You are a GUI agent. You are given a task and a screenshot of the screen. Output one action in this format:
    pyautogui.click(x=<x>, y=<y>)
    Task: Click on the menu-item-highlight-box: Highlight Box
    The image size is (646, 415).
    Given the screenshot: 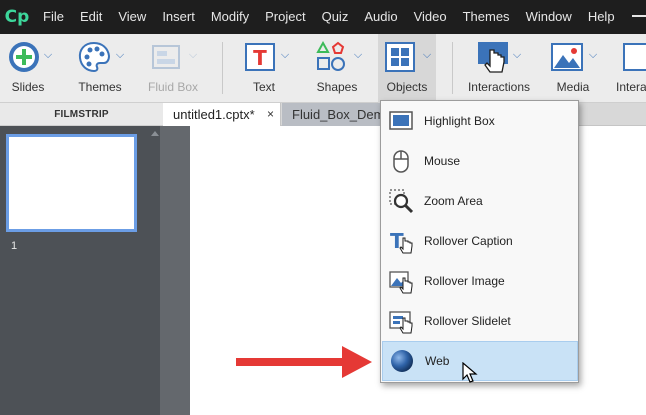 What is the action you would take?
    pyautogui.click(x=480, y=121)
    